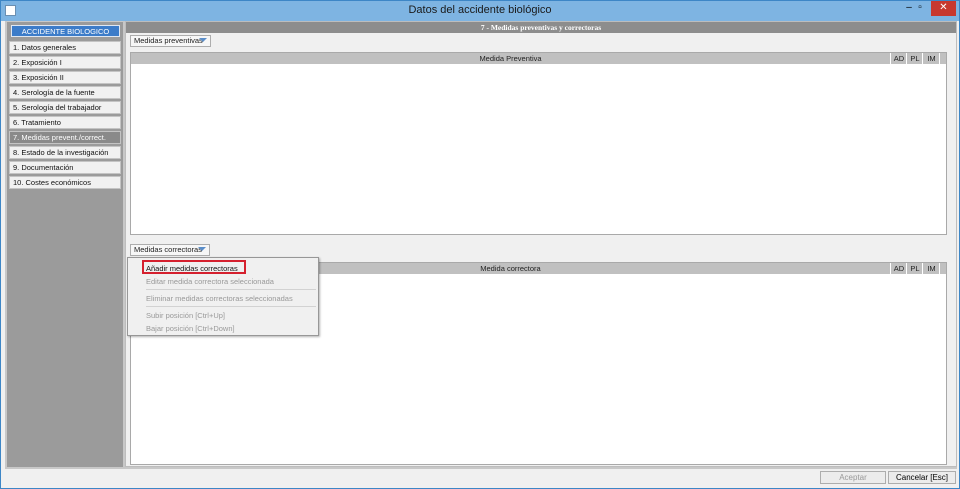 This screenshot has height=489, width=960. What do you see at coordinates (853, 477) in the screenshot?
I see `accept-button: Aceptar` at bounding box center [853, 477].